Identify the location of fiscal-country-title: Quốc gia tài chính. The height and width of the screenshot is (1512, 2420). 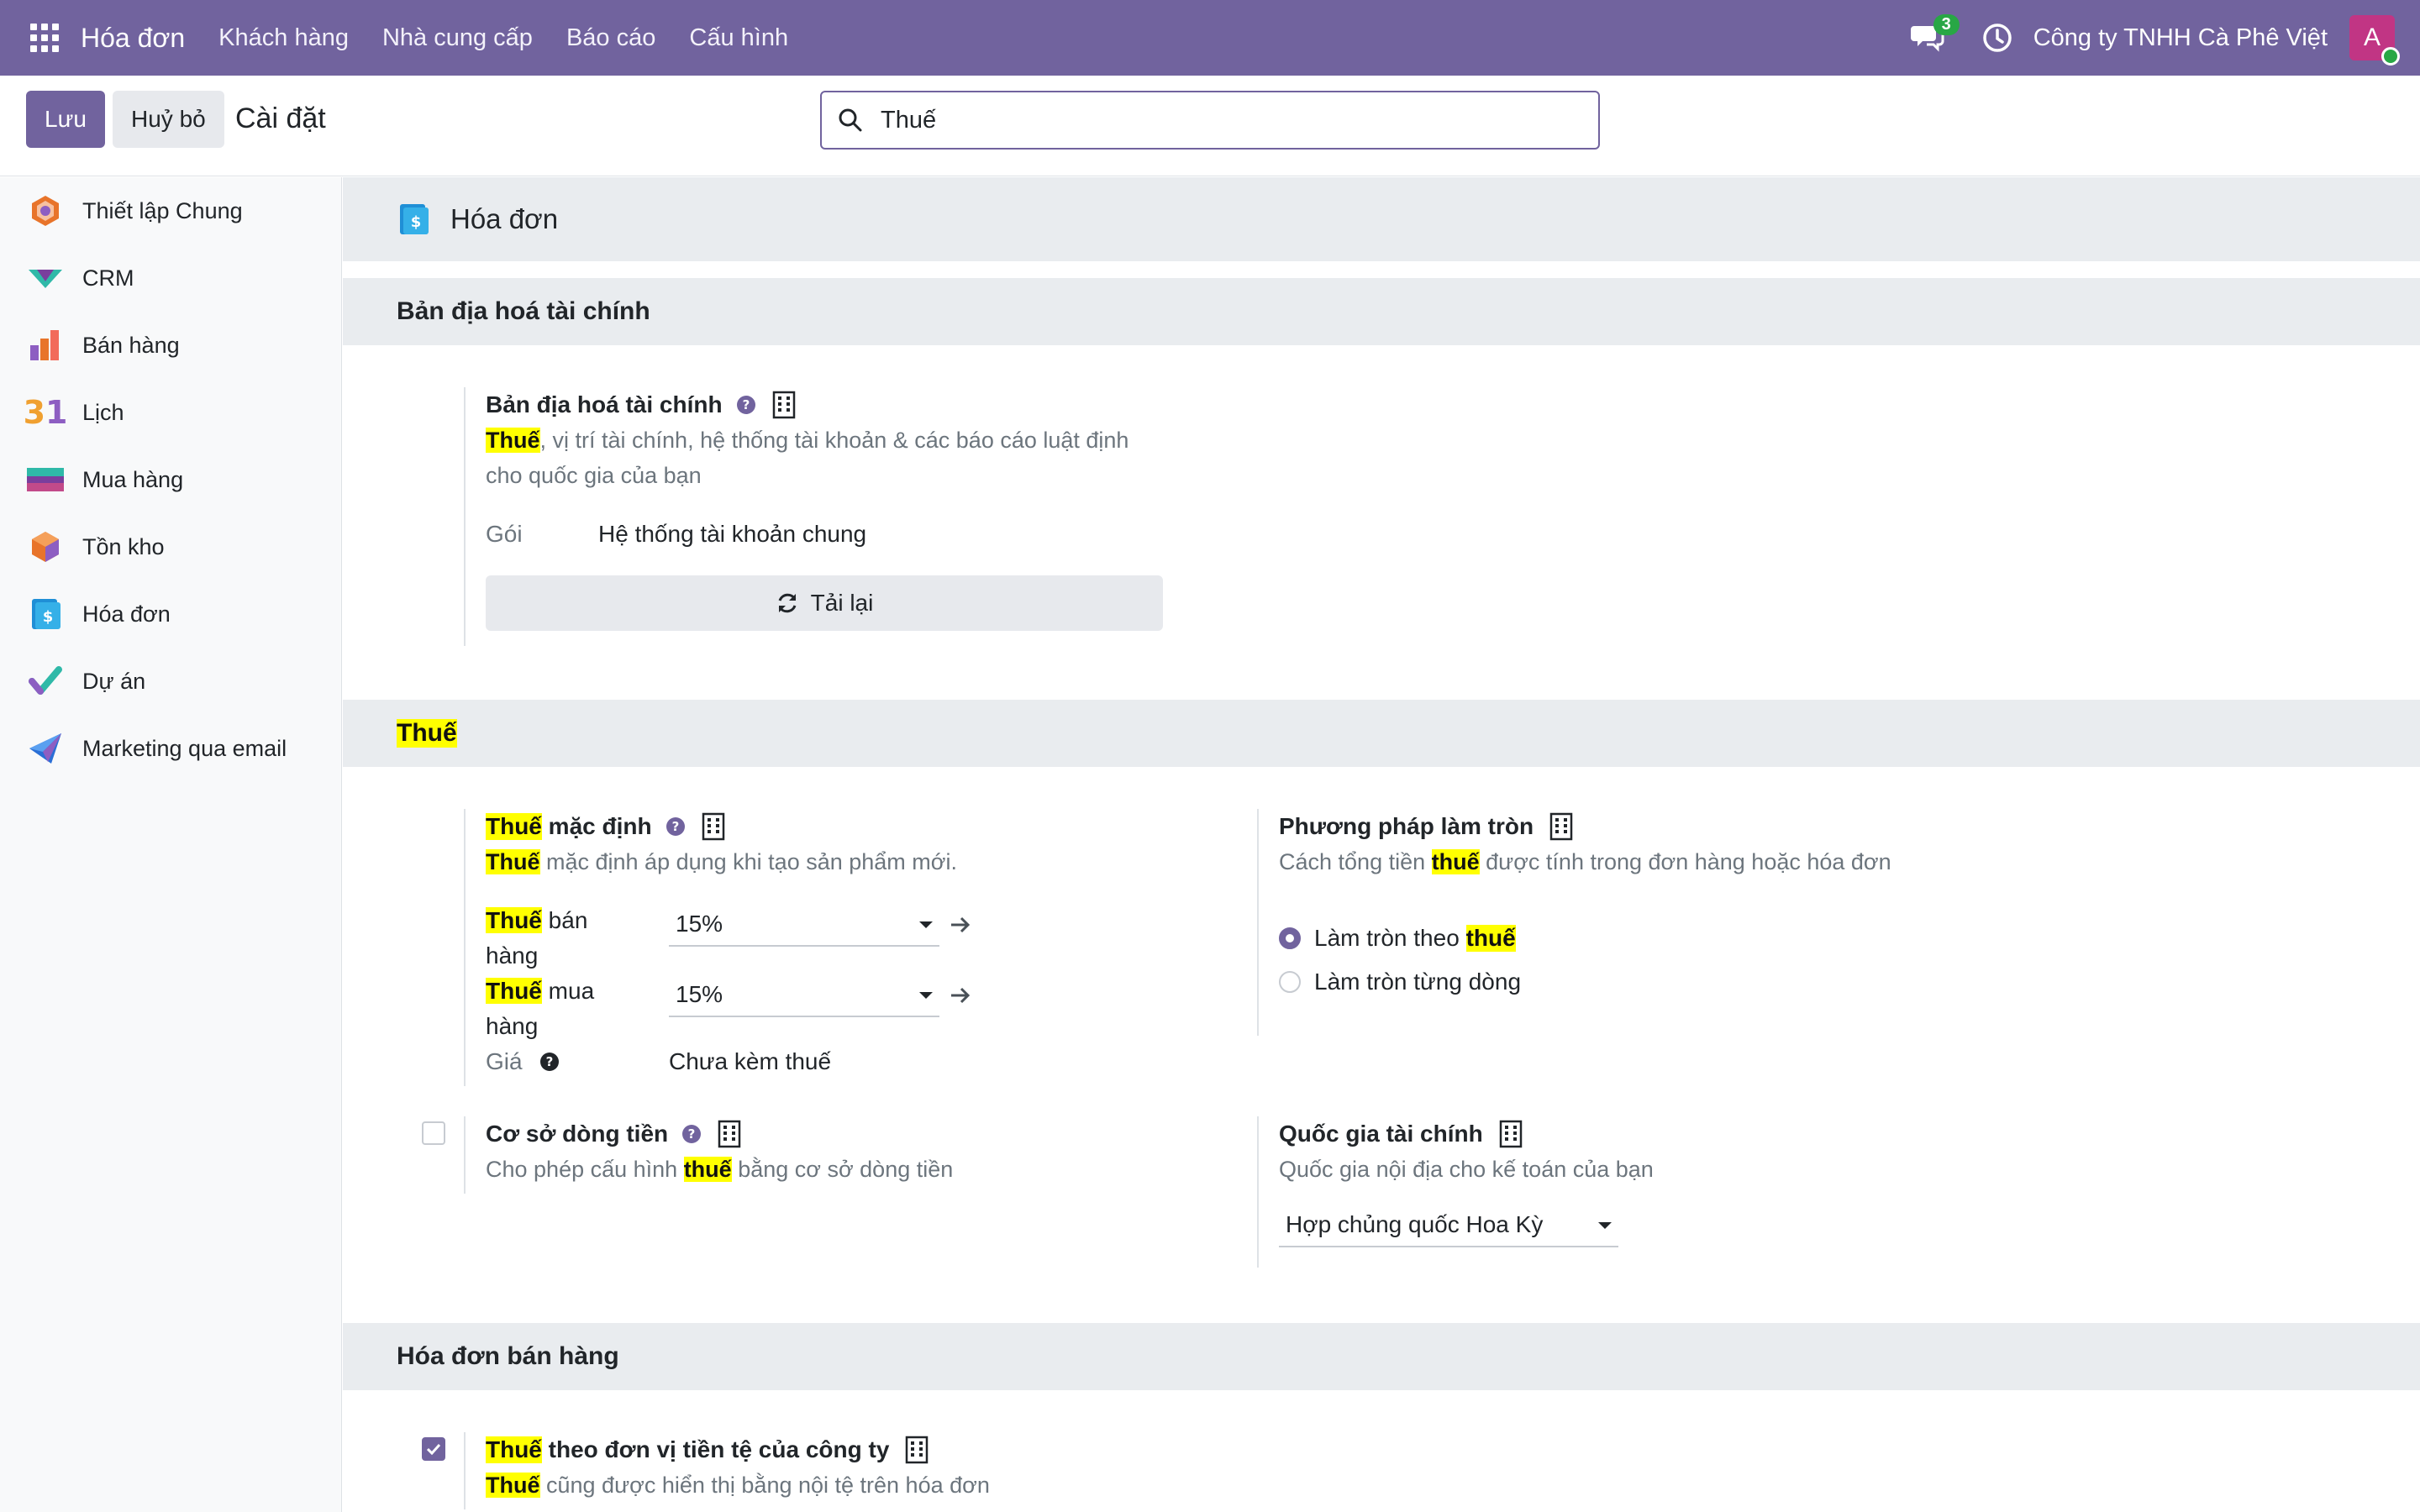
(1381, 1134).